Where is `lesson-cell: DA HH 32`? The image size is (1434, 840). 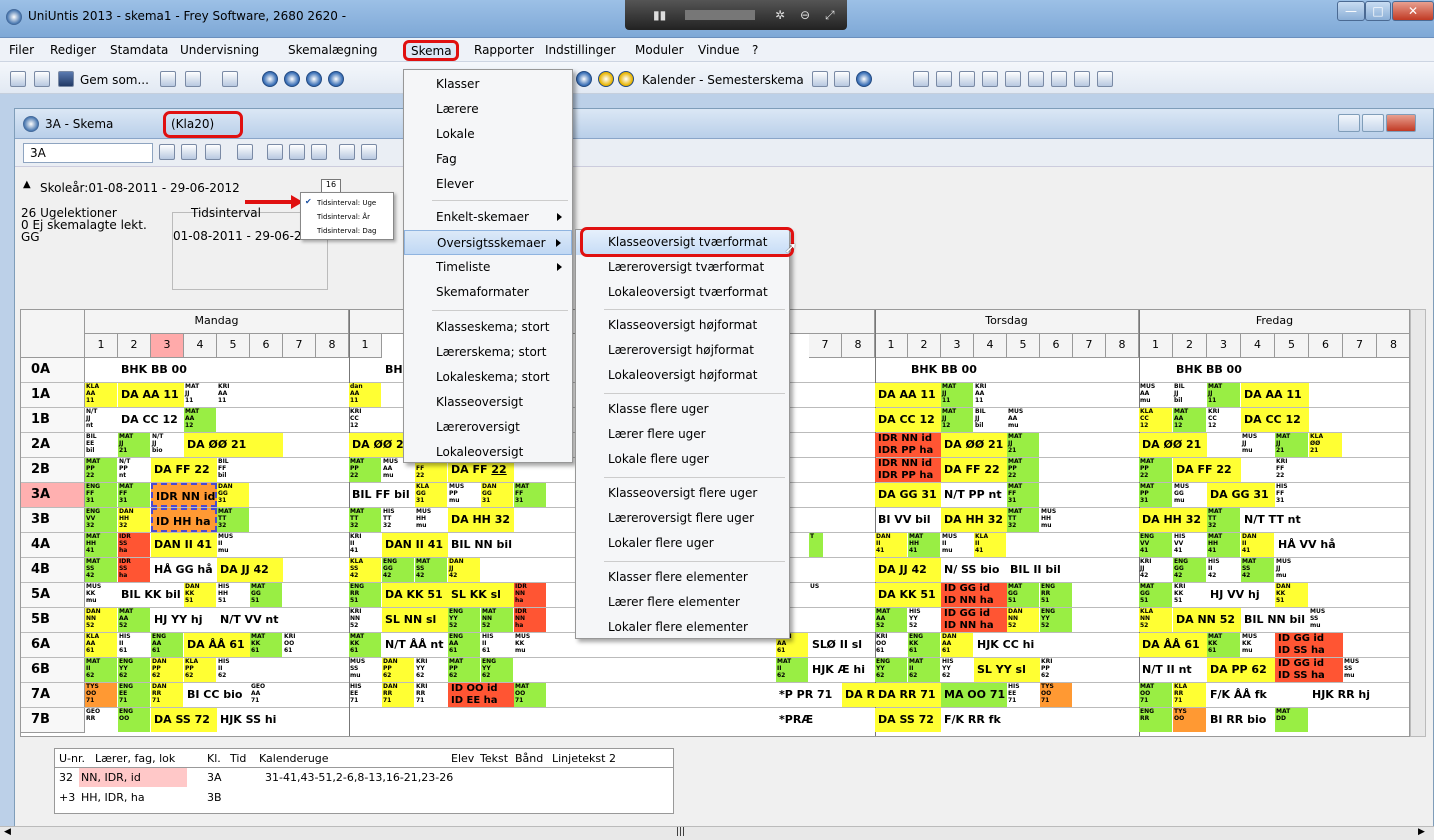
lesson-cell: DA HH 32 is located at coordinates (1173, 520).